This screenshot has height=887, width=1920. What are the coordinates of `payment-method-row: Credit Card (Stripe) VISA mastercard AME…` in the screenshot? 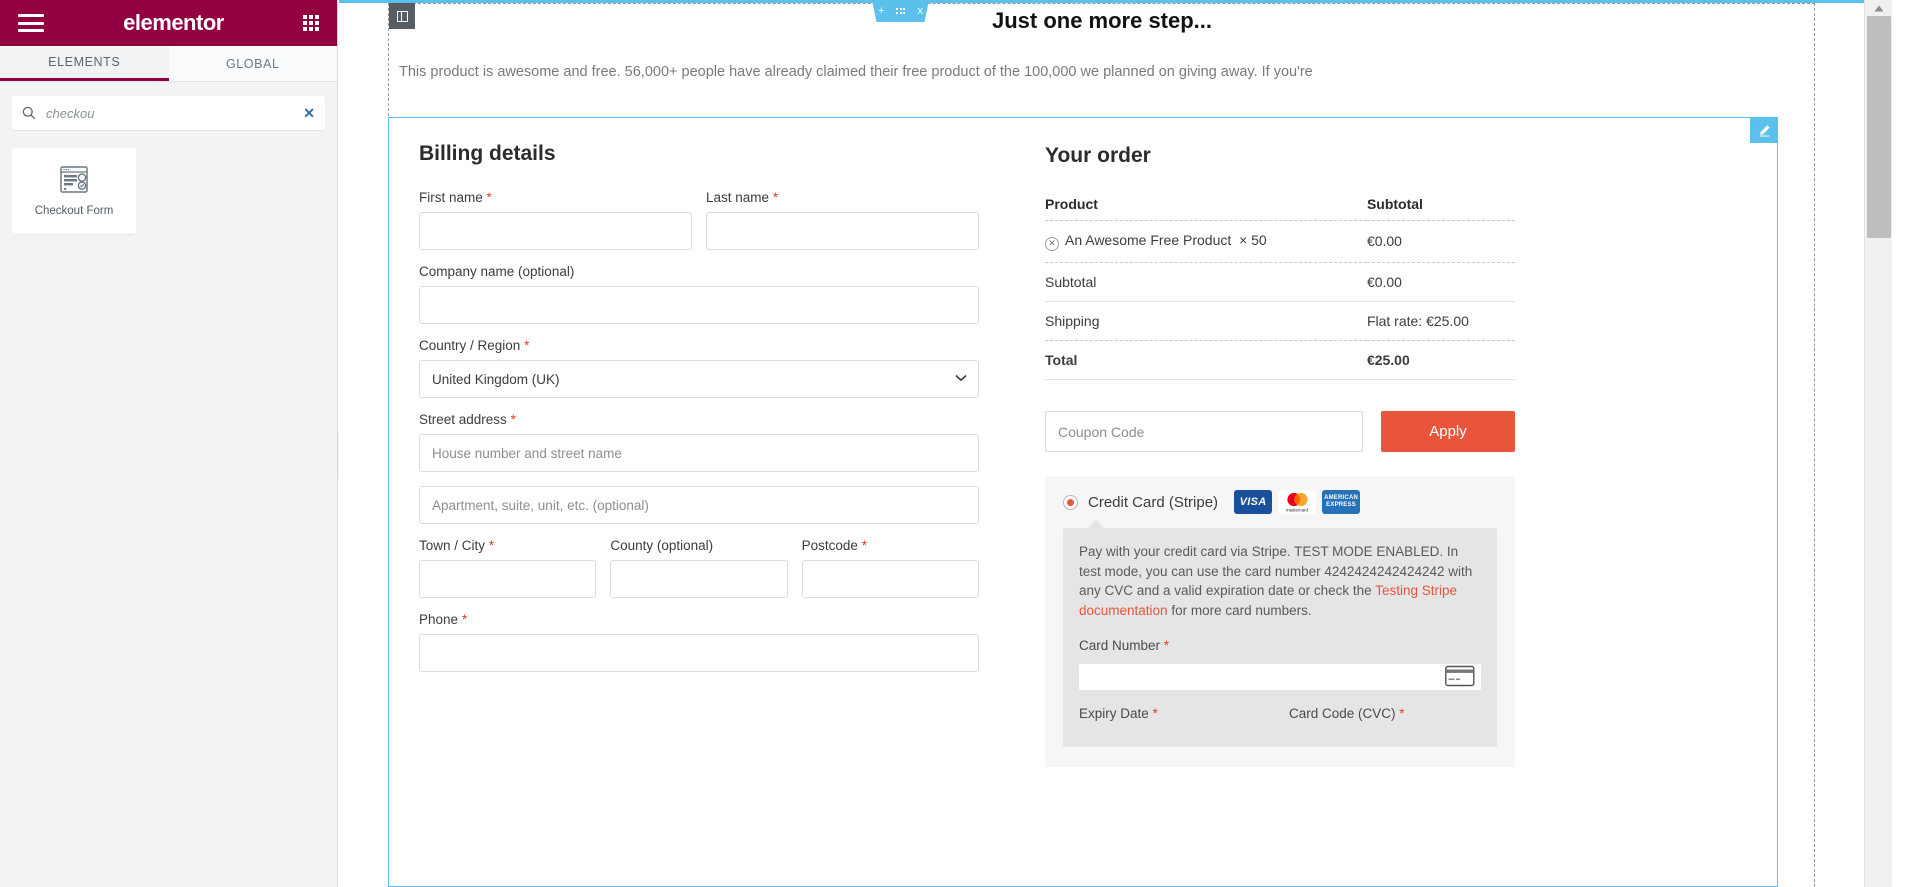 It's located at (1280, 502).